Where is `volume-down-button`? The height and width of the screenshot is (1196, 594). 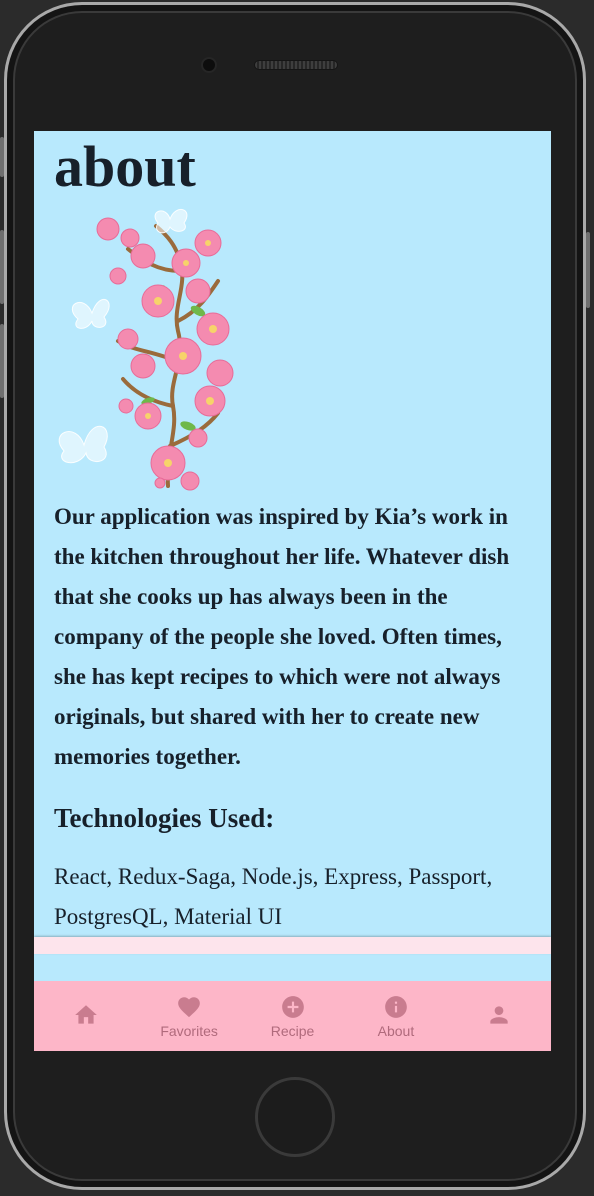
volume-down-button is located at coordinates (2, 361).